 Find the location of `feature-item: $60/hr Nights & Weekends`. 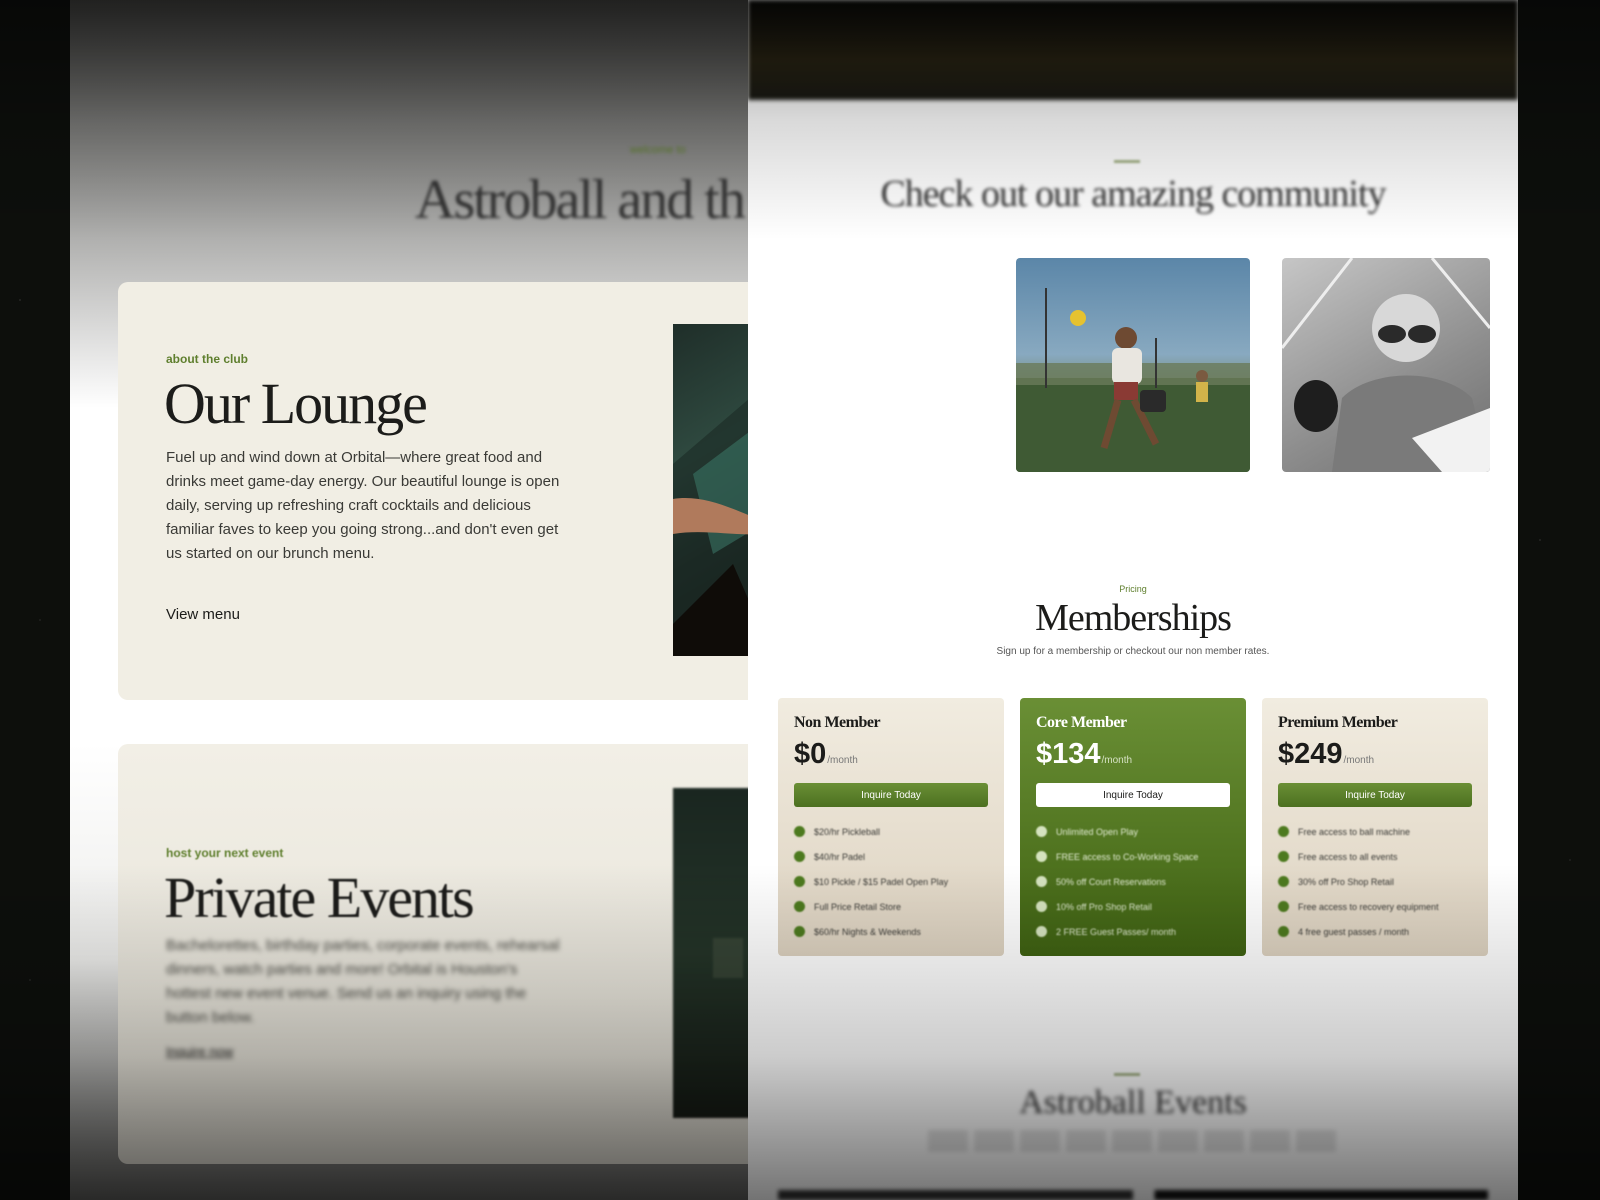

feature-item: $60/hr Nights & Weekends is located at coordinates (891, 931).